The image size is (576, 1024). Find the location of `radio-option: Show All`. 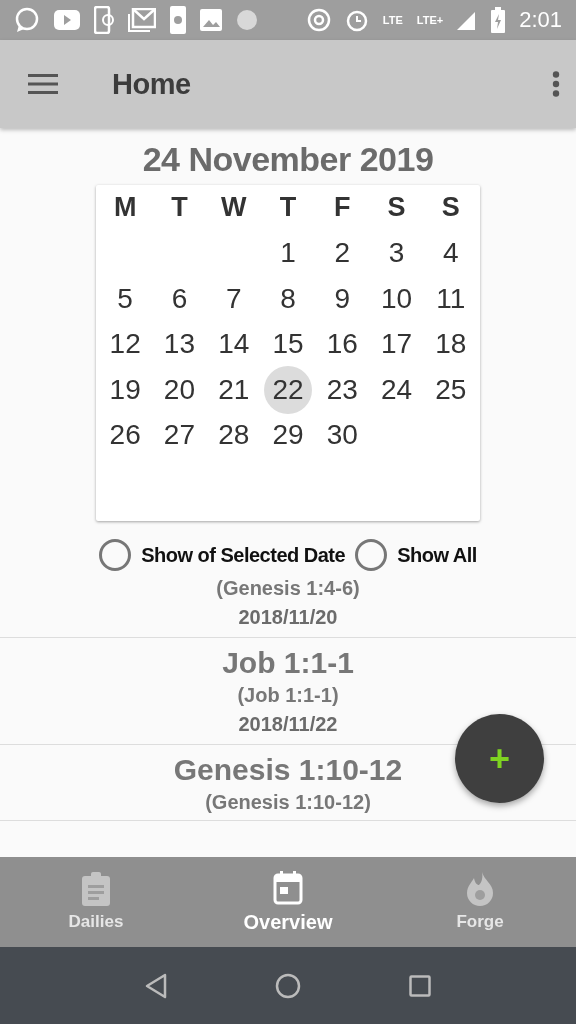

radio-option: Show All is located at coordinates (416, 555).